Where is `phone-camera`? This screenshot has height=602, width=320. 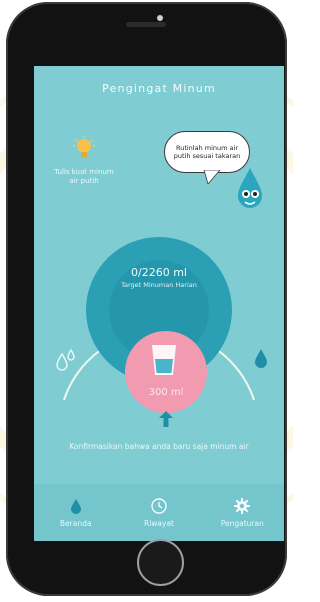
phone-camera is located at coordinates (160, 18).